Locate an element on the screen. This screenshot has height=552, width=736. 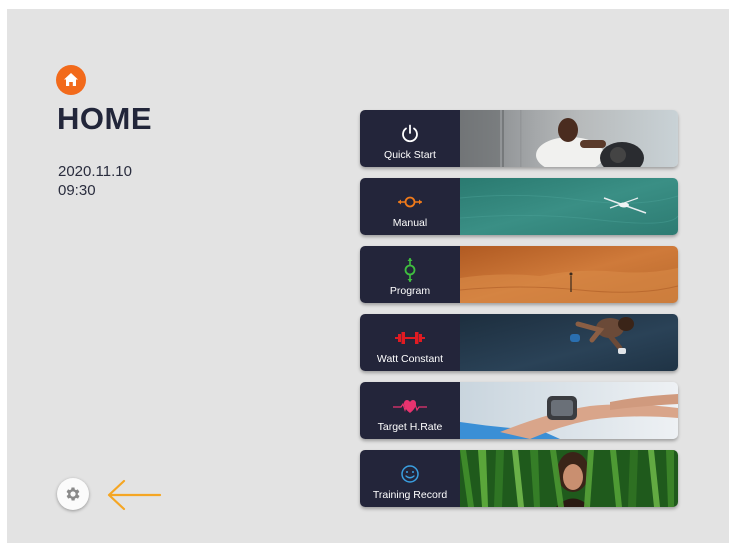
rowing-photo is located at coordinates (569, 206).